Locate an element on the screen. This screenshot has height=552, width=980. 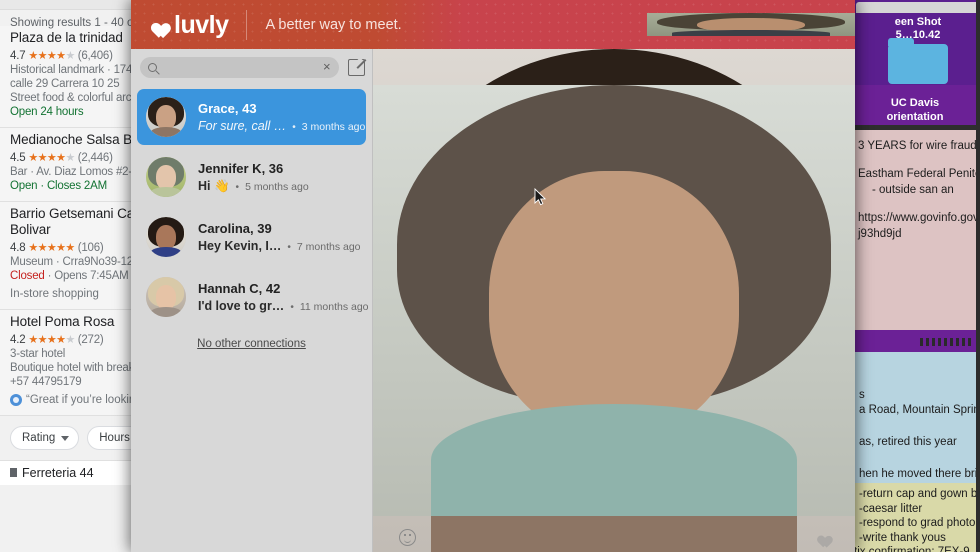
conversation-preview: Hi 👋 is located at coordinates (214, 186).